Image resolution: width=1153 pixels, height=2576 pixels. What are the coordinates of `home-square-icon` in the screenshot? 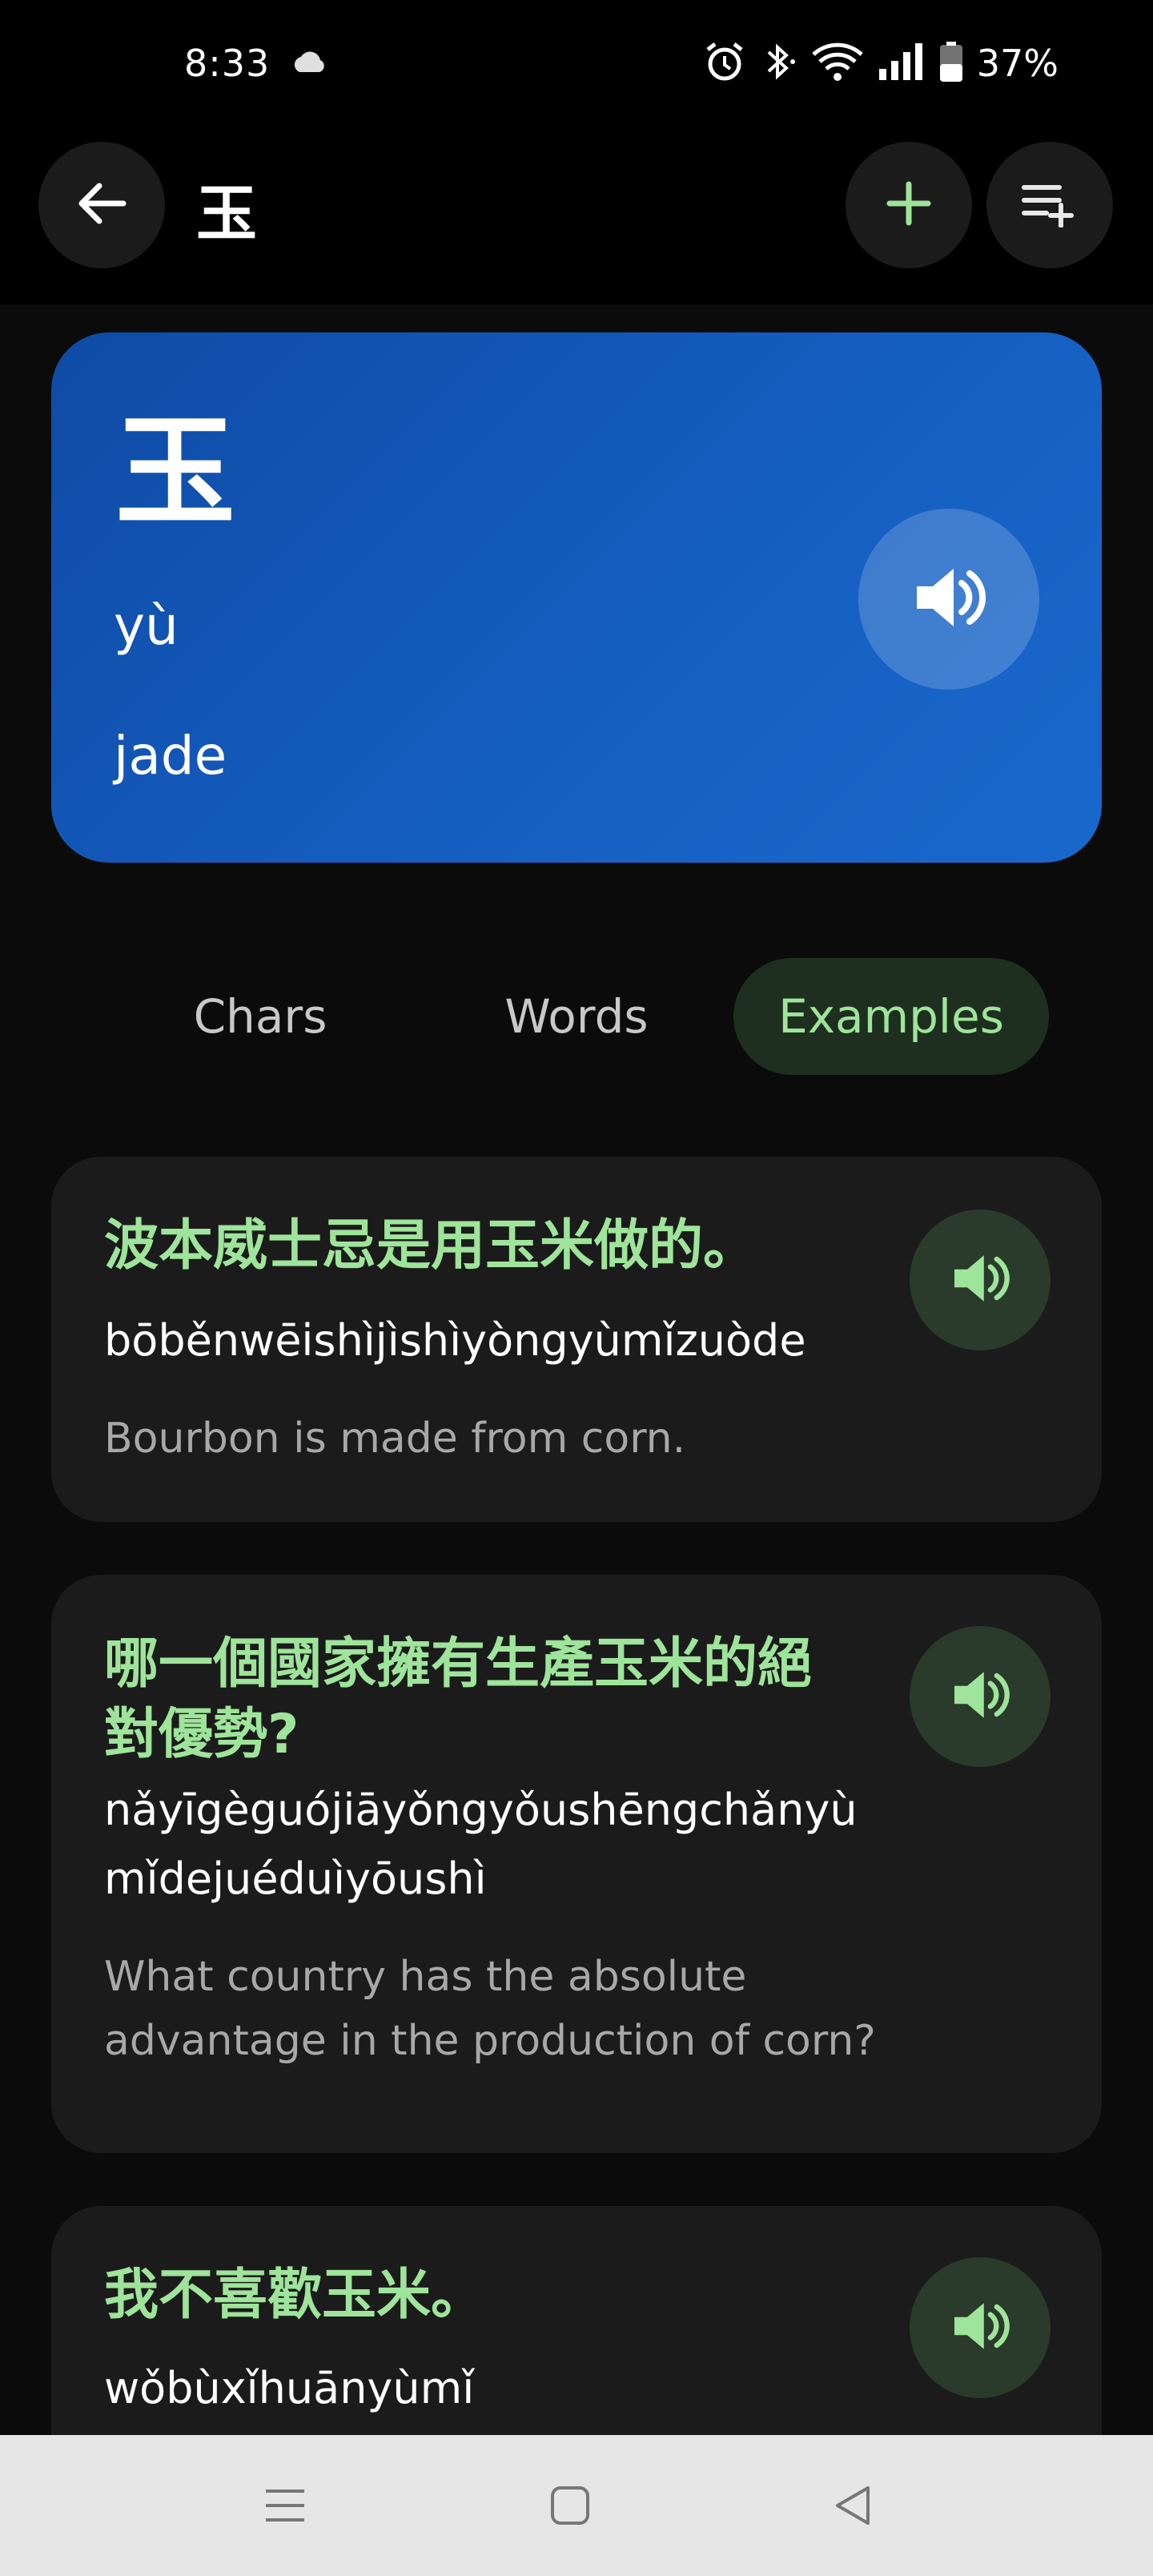 It's located at (570, 2507).